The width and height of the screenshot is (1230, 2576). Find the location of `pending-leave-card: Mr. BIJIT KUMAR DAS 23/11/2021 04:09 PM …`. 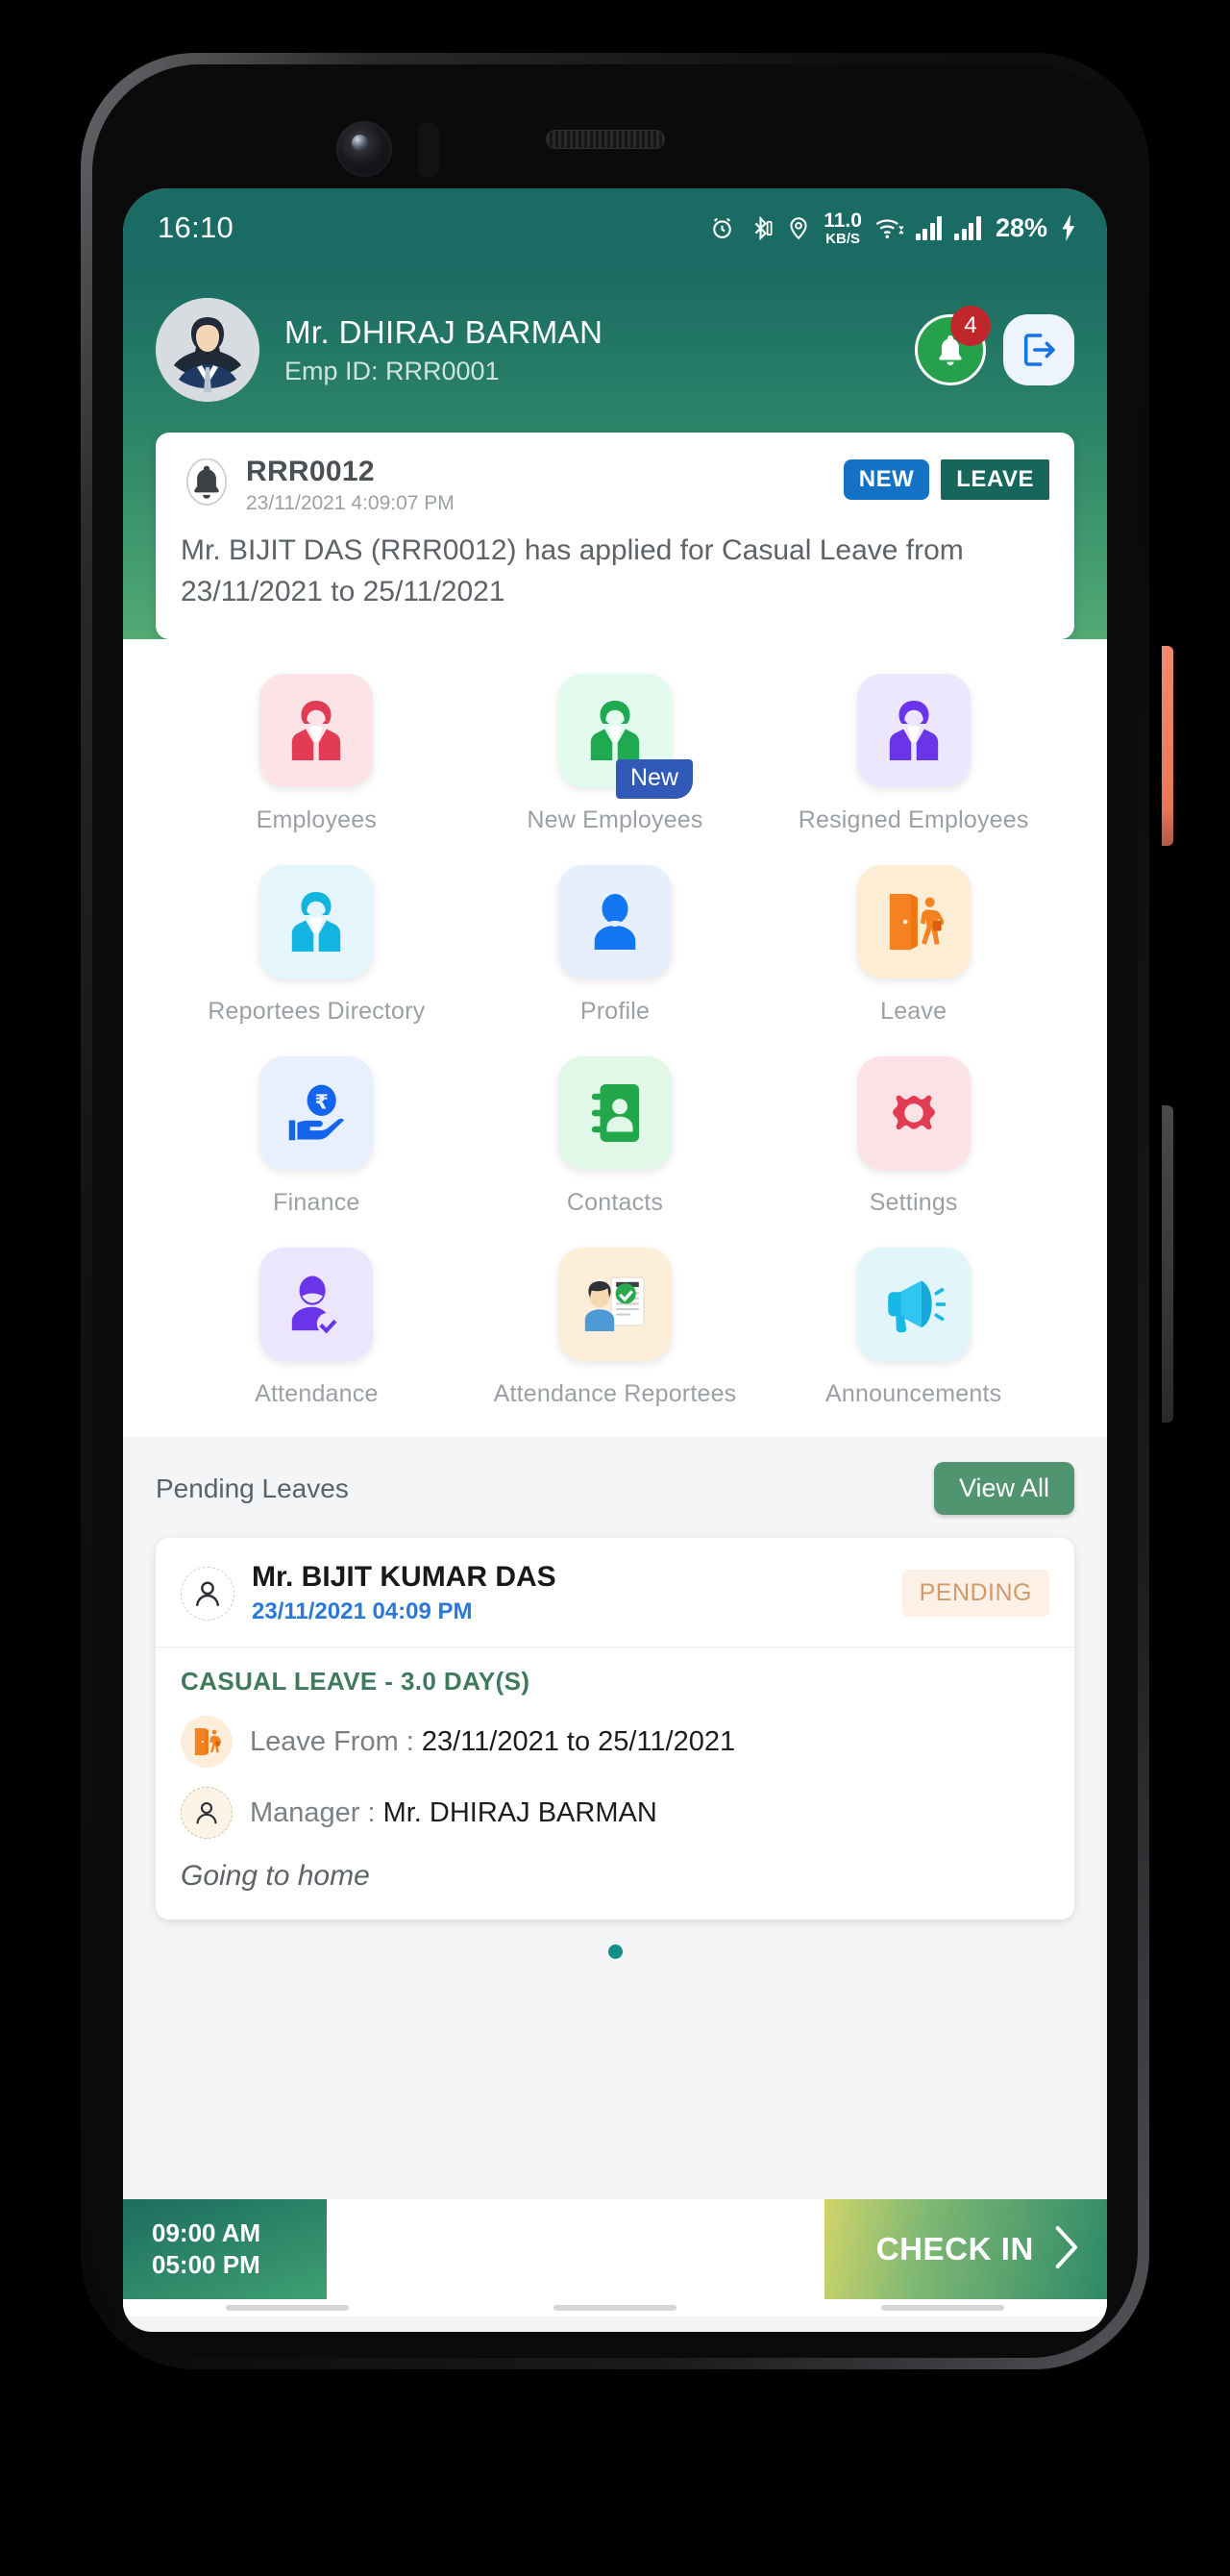

pending-leave-card: Mr. BIJIT KUMAR DAS 23/11/2021 04:09 PM … is located at coordinates (615, 1729).